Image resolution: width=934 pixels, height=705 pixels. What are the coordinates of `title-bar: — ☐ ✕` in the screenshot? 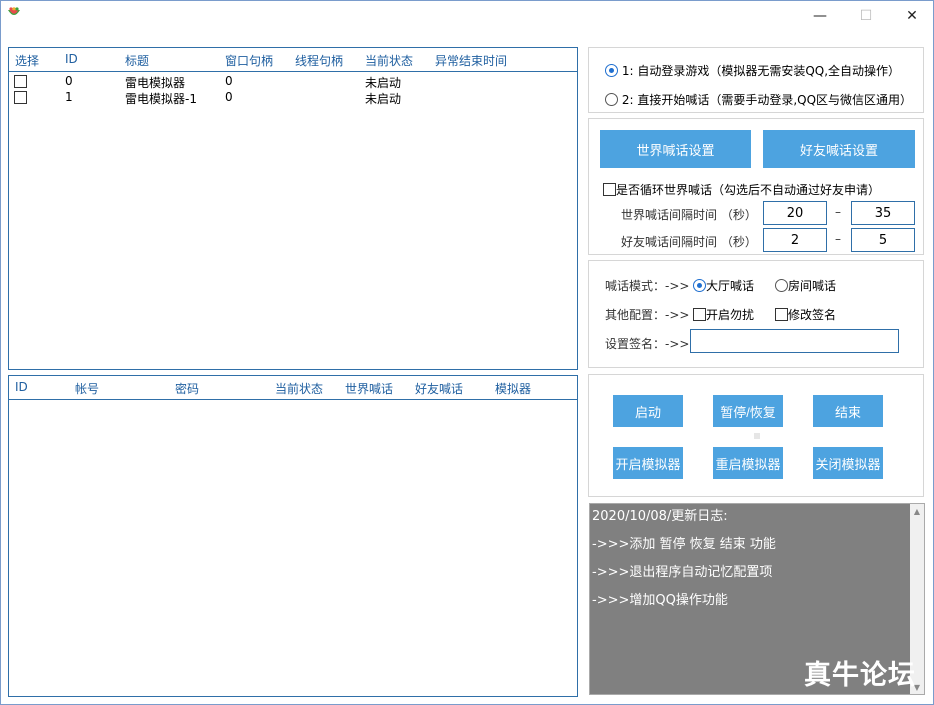 It's located at (467, 16).